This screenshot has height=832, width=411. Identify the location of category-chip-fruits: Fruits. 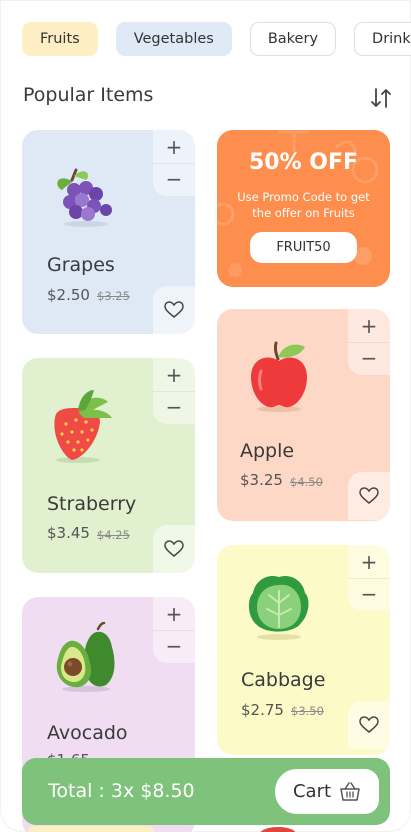
(60, 39).